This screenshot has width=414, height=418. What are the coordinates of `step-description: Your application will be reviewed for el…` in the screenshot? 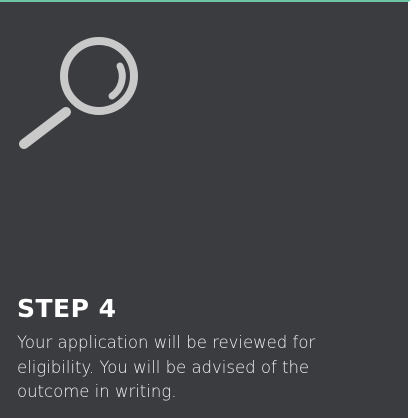 It's located at (166, 367).